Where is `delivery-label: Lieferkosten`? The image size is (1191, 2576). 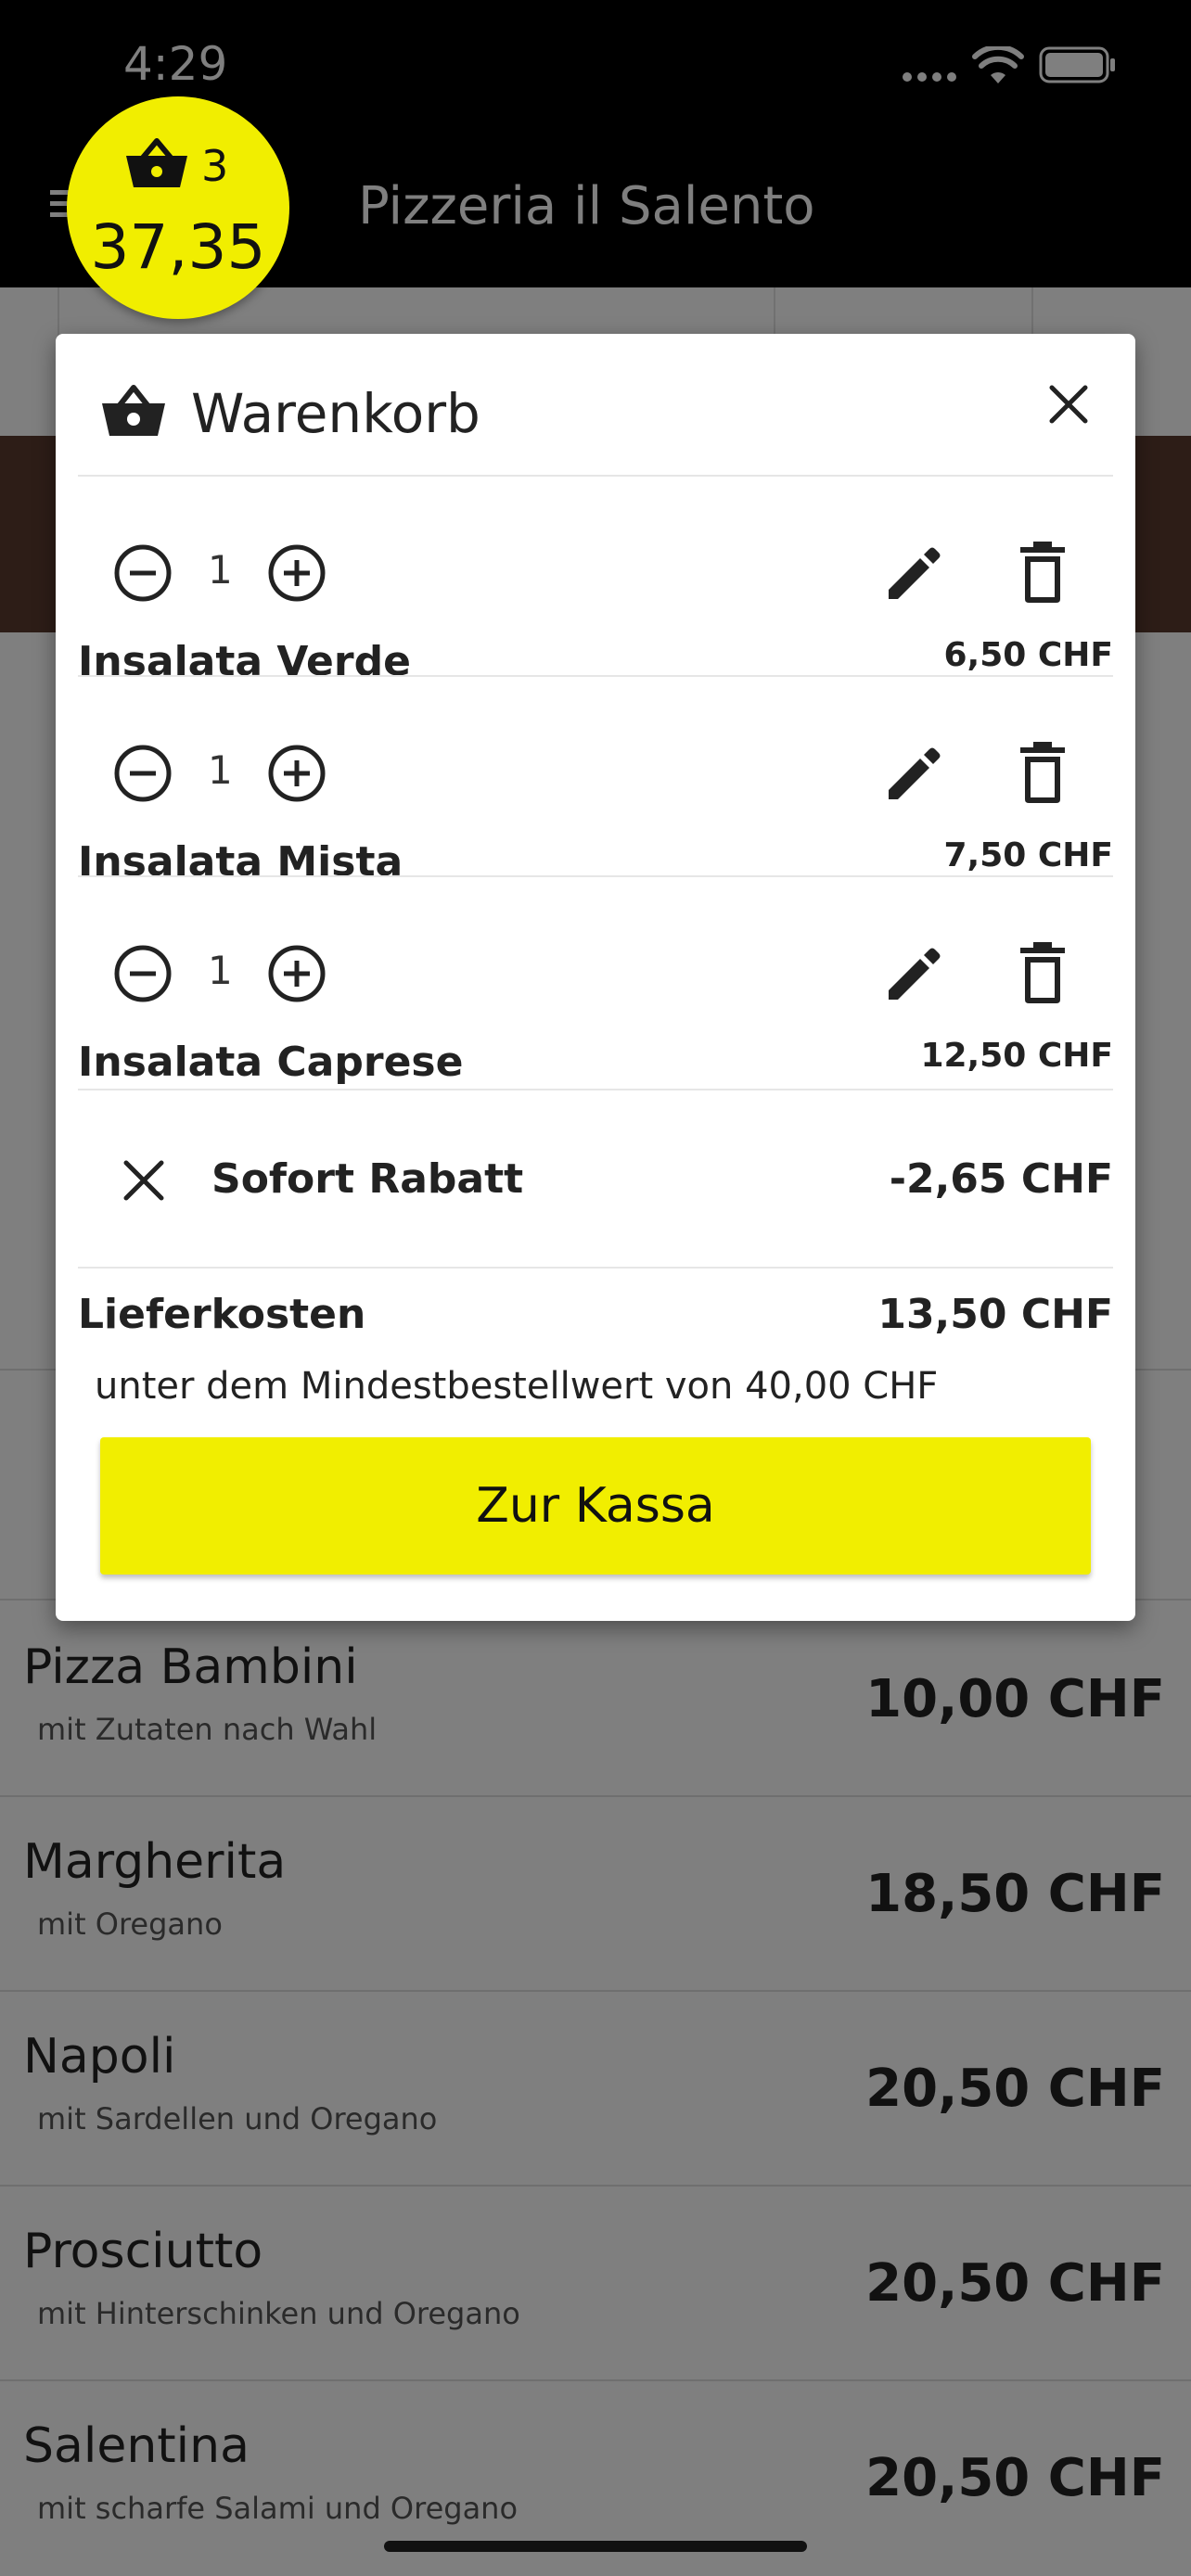
delivery-label: Lieferkosten is located at coordinates (222, 1314).